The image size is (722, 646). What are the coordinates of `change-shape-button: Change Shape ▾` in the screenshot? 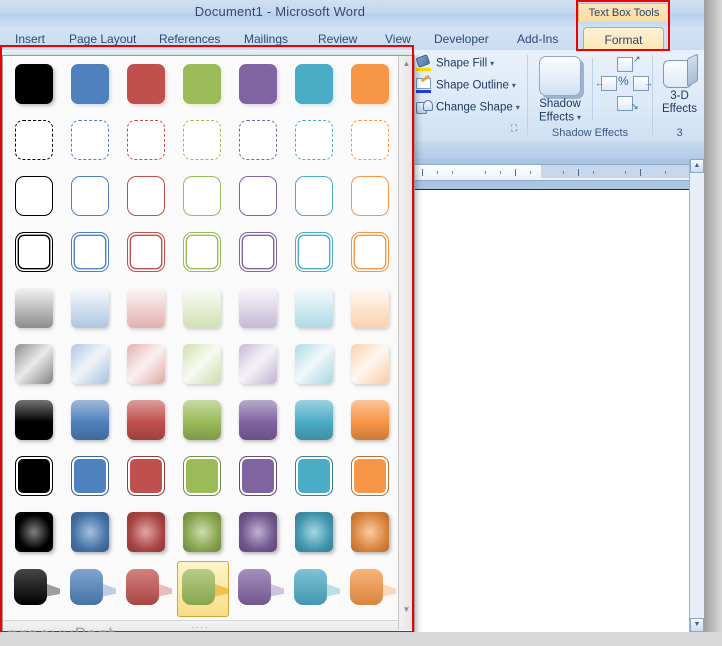 It's located at (468, 107).